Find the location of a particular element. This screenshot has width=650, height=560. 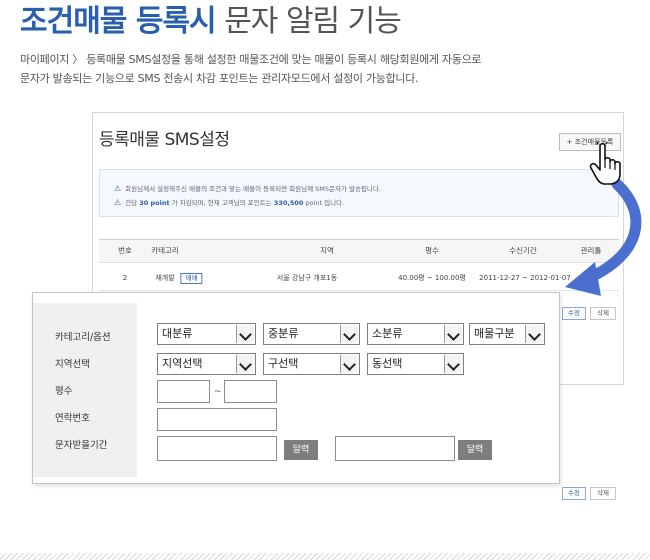

period-start-input is located at coordinates (217, 448).